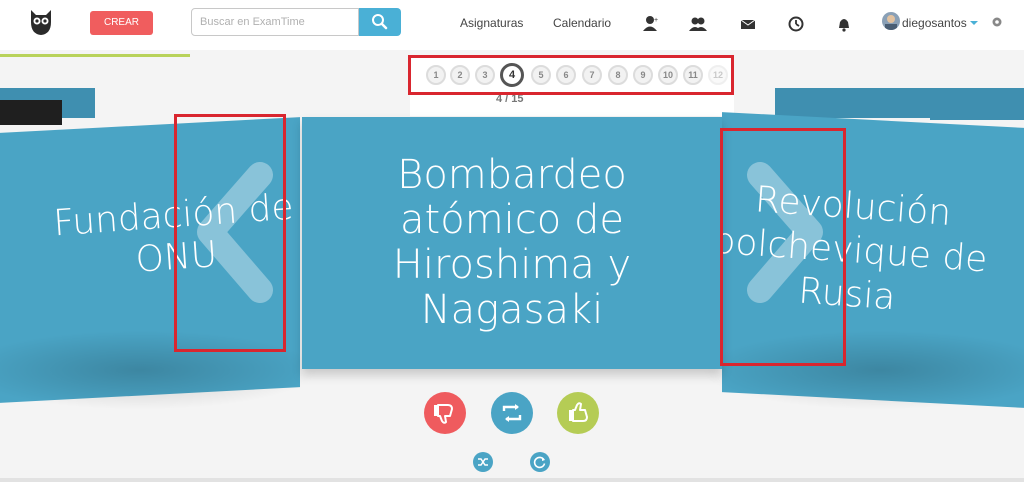 This screenshot has width=1024, height=482. I want to click on pager-highlight, so click(571, 75).